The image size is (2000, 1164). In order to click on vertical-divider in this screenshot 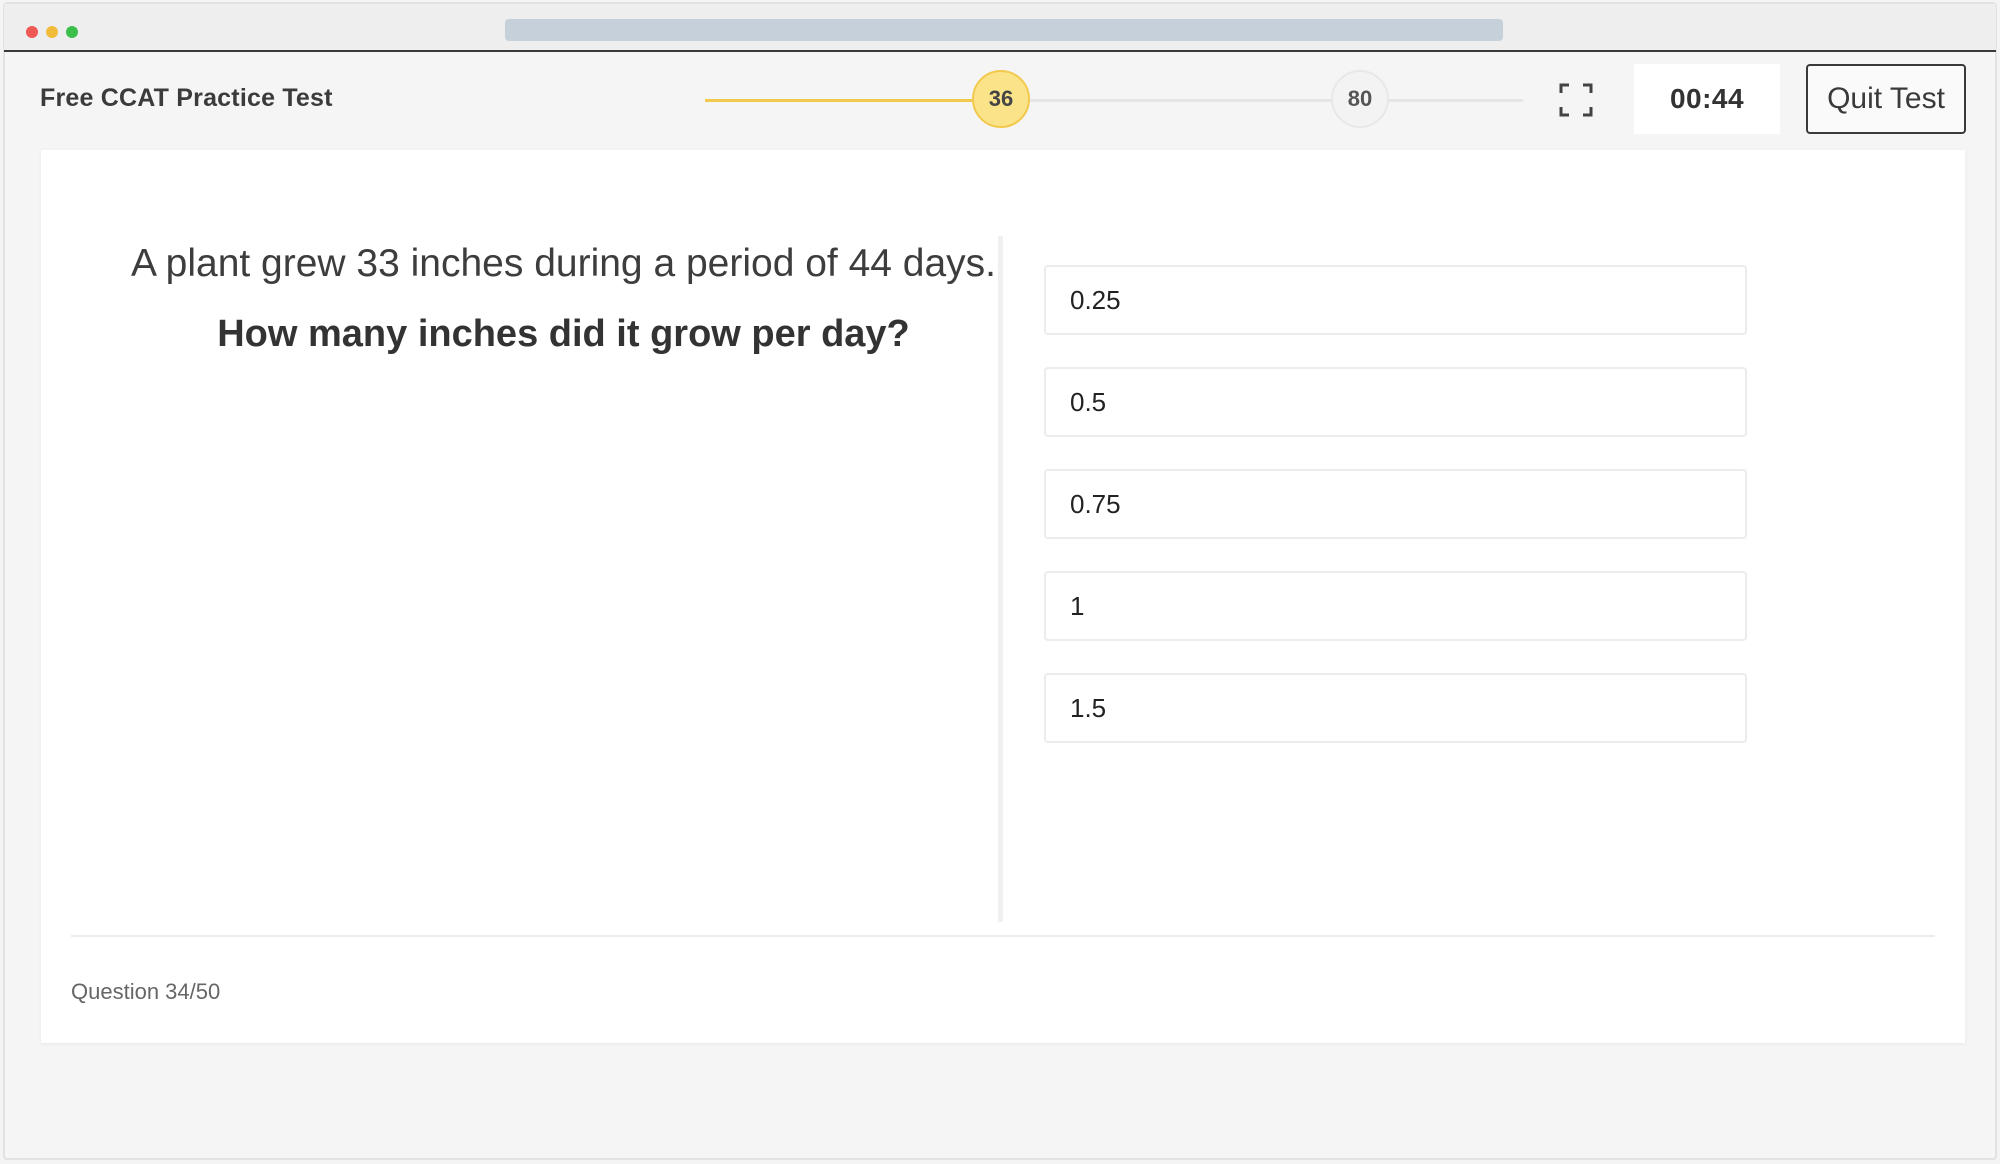, I will do `click(1000, 579)`.